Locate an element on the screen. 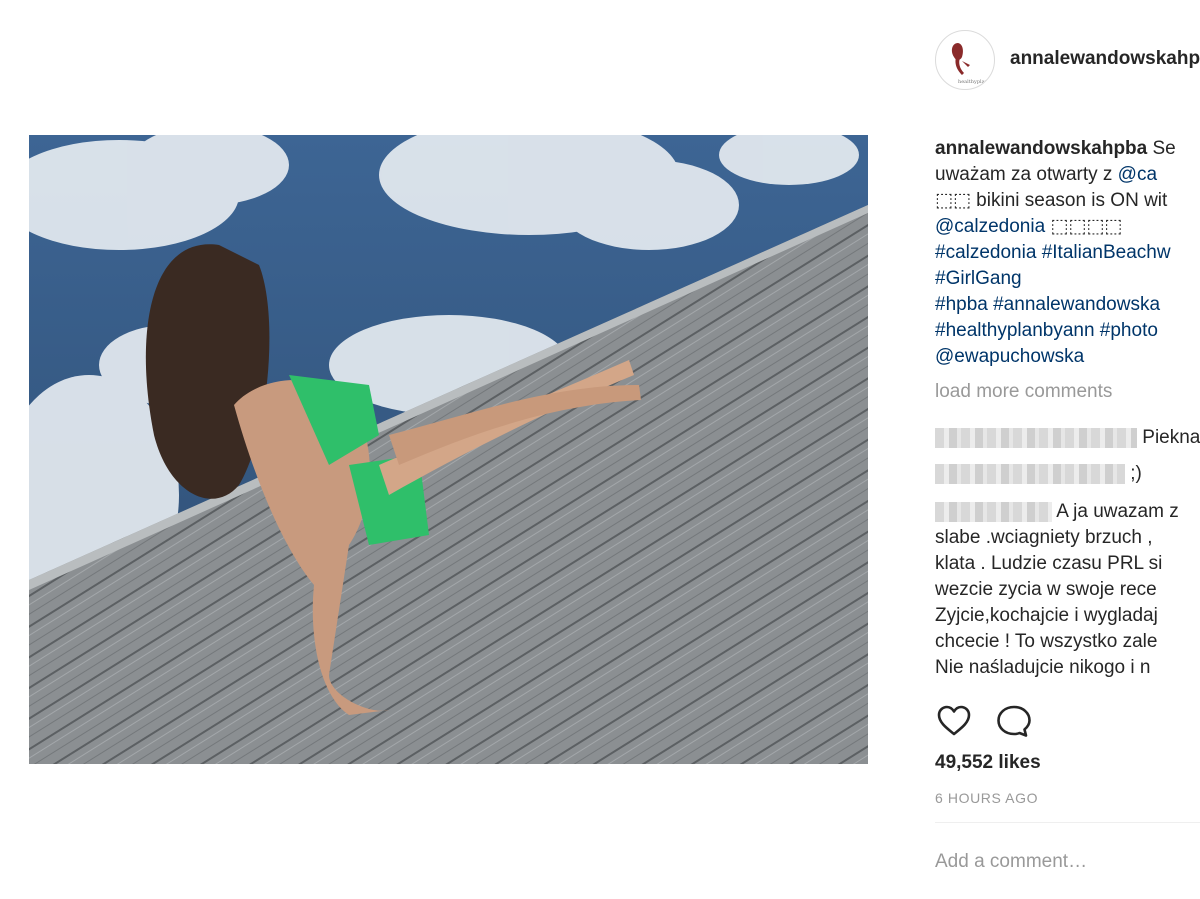 The height and width of the screenshot is (899, 1200). caption-line: #calzedonia #ItalianBeachw is located at coordinates (1067, 253).